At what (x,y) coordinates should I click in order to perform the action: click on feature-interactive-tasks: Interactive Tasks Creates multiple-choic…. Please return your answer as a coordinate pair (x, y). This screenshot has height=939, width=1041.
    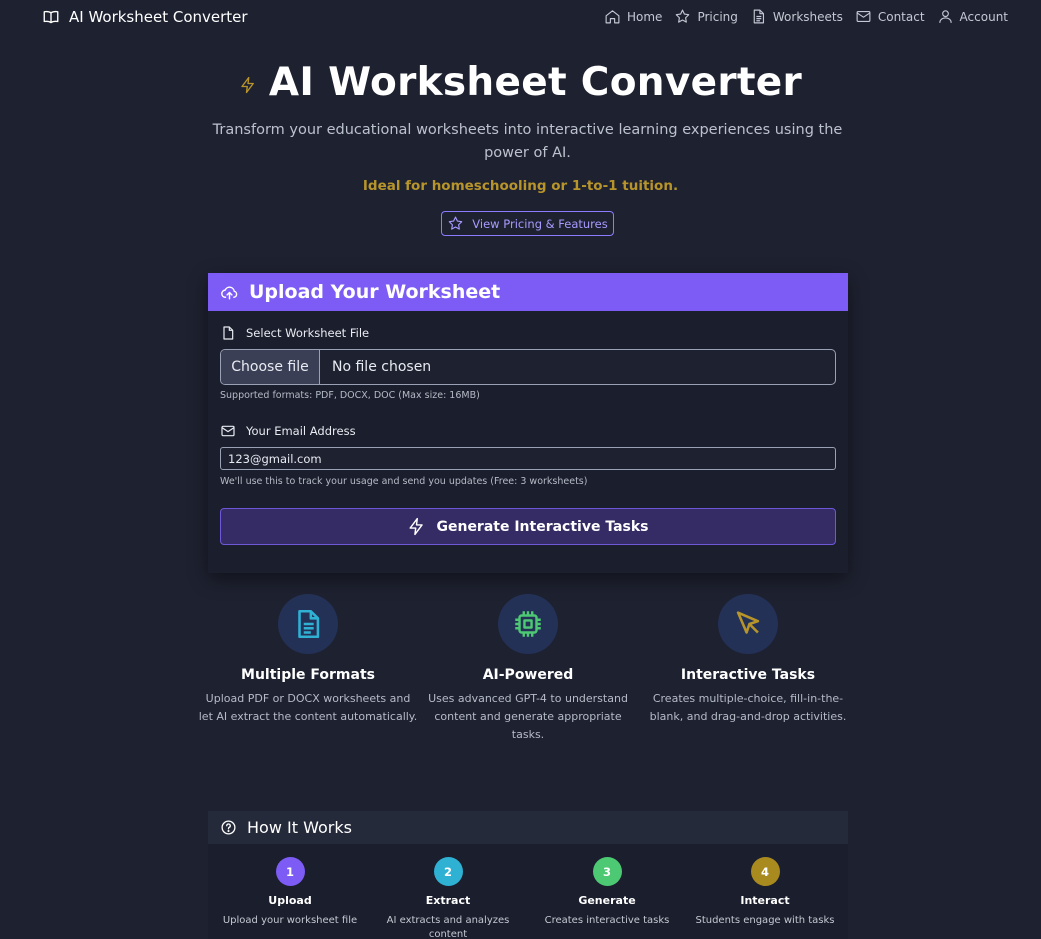
    Looking at the image, I should click on (748, 660).